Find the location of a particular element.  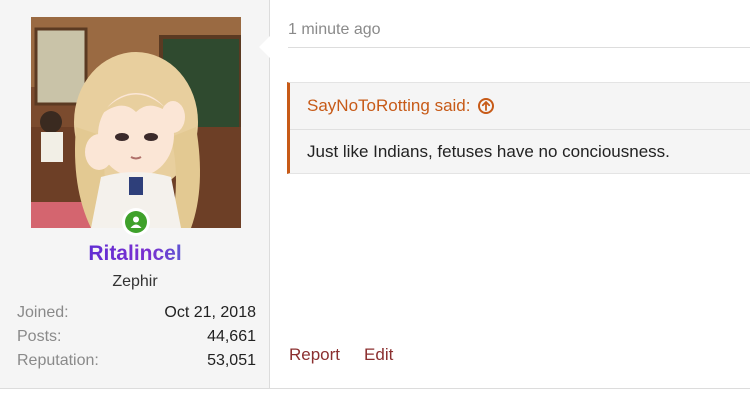

stat-label: Joined: is located at coordinates (43, 312).